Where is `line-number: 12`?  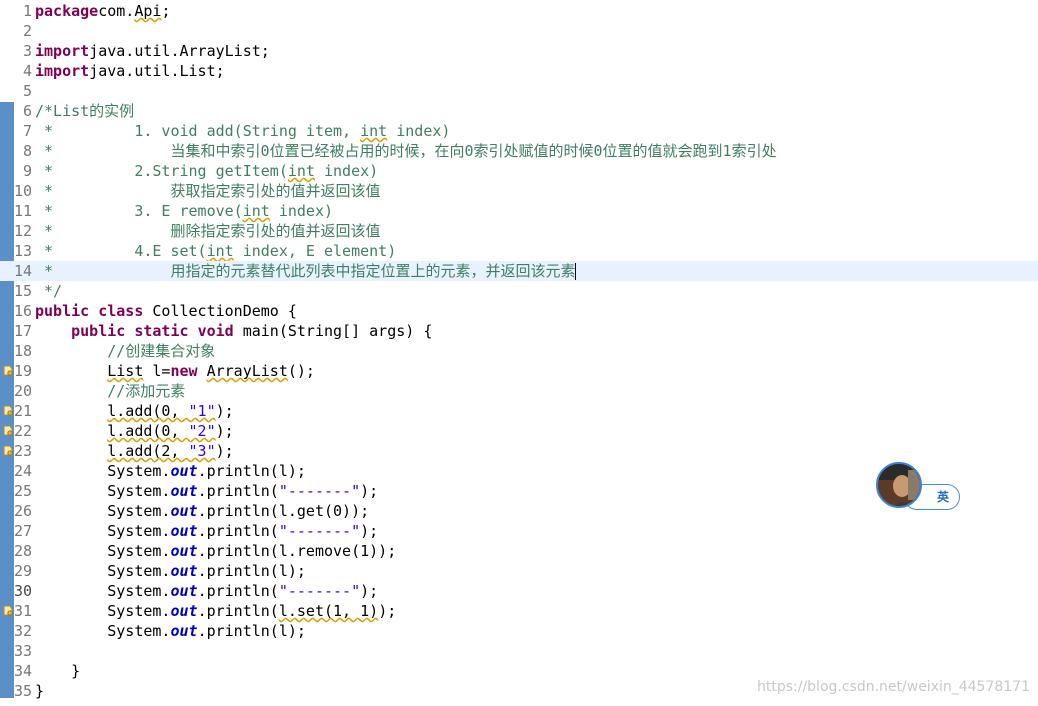
line-number: 12 is located at coordinates (16, 231).